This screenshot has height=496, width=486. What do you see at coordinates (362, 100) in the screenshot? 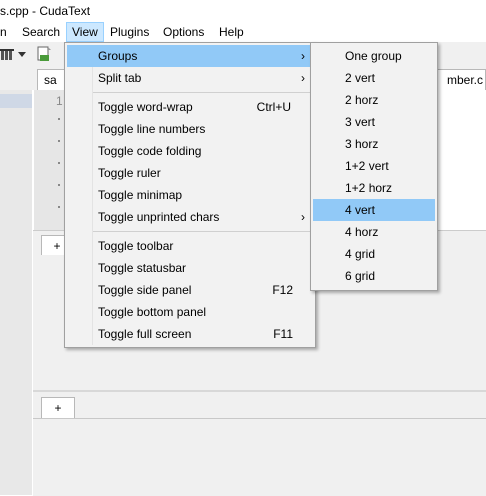
I see `submenu-item-label: 2 horz` at bounding box center [362, 100].